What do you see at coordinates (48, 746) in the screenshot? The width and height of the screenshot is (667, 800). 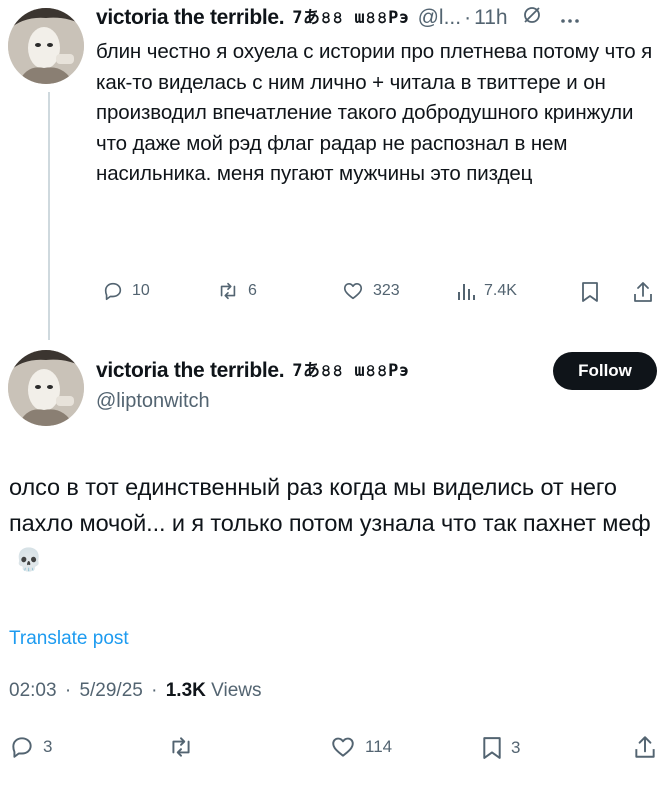 I see `reply-count: 3` at bounding box center [48, 746].